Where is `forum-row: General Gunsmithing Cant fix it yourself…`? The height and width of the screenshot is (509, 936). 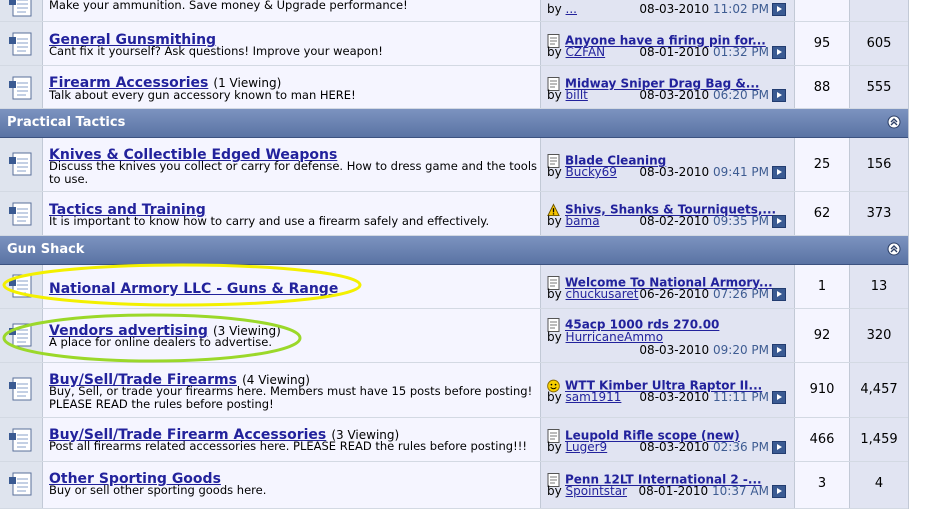 forum-row: General Gunsmithing Cant fix it yourself… is located at coordinates (454, 44).